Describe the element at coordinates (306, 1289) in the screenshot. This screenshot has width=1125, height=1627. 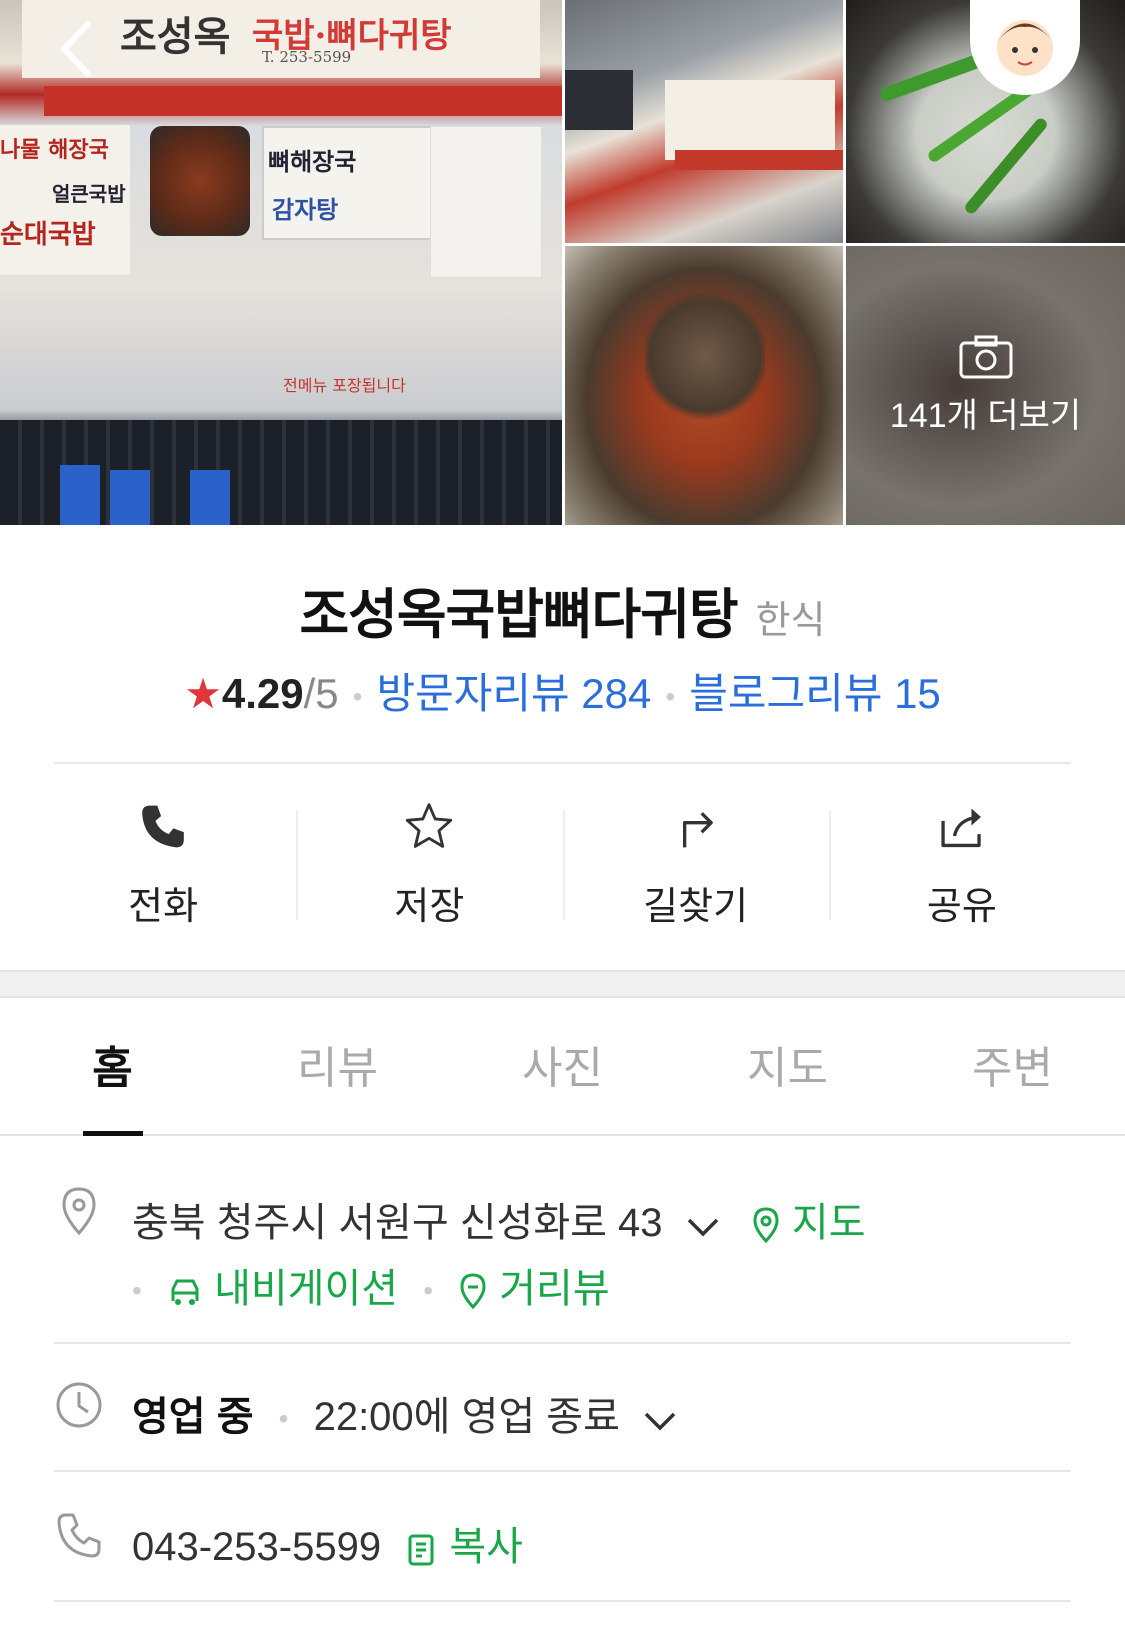
I see `navigation-link-label: 내비게이션` at that location.